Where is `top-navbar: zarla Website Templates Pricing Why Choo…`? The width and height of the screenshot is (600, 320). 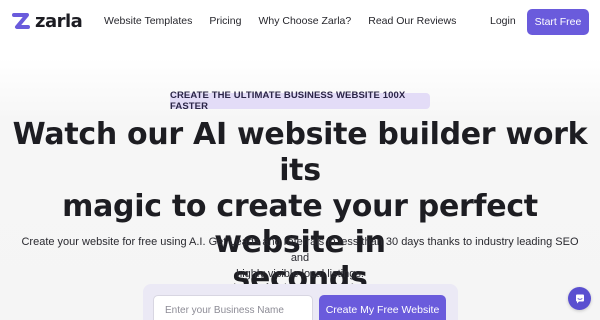
top-navbar: zarla Website Templates Pricing Why Choo… is located at coordinates (300, 22).